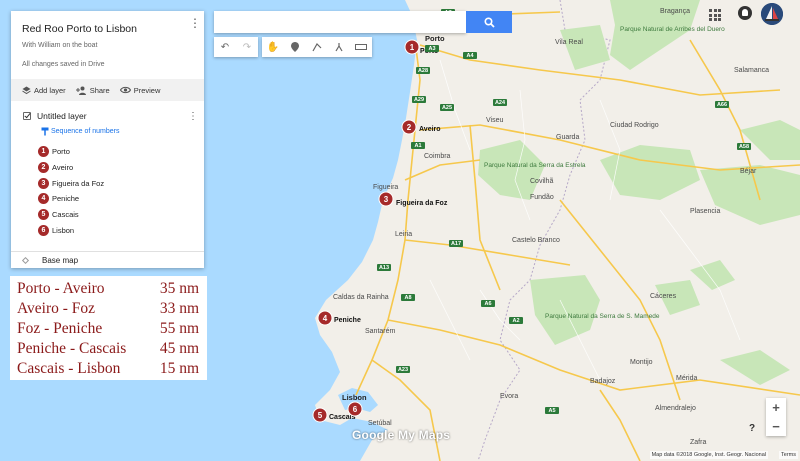  What do you see at coordinates (43, 152) in the screenshot?
I see `point-number-badge: 1` at bounding box center [43, 152].